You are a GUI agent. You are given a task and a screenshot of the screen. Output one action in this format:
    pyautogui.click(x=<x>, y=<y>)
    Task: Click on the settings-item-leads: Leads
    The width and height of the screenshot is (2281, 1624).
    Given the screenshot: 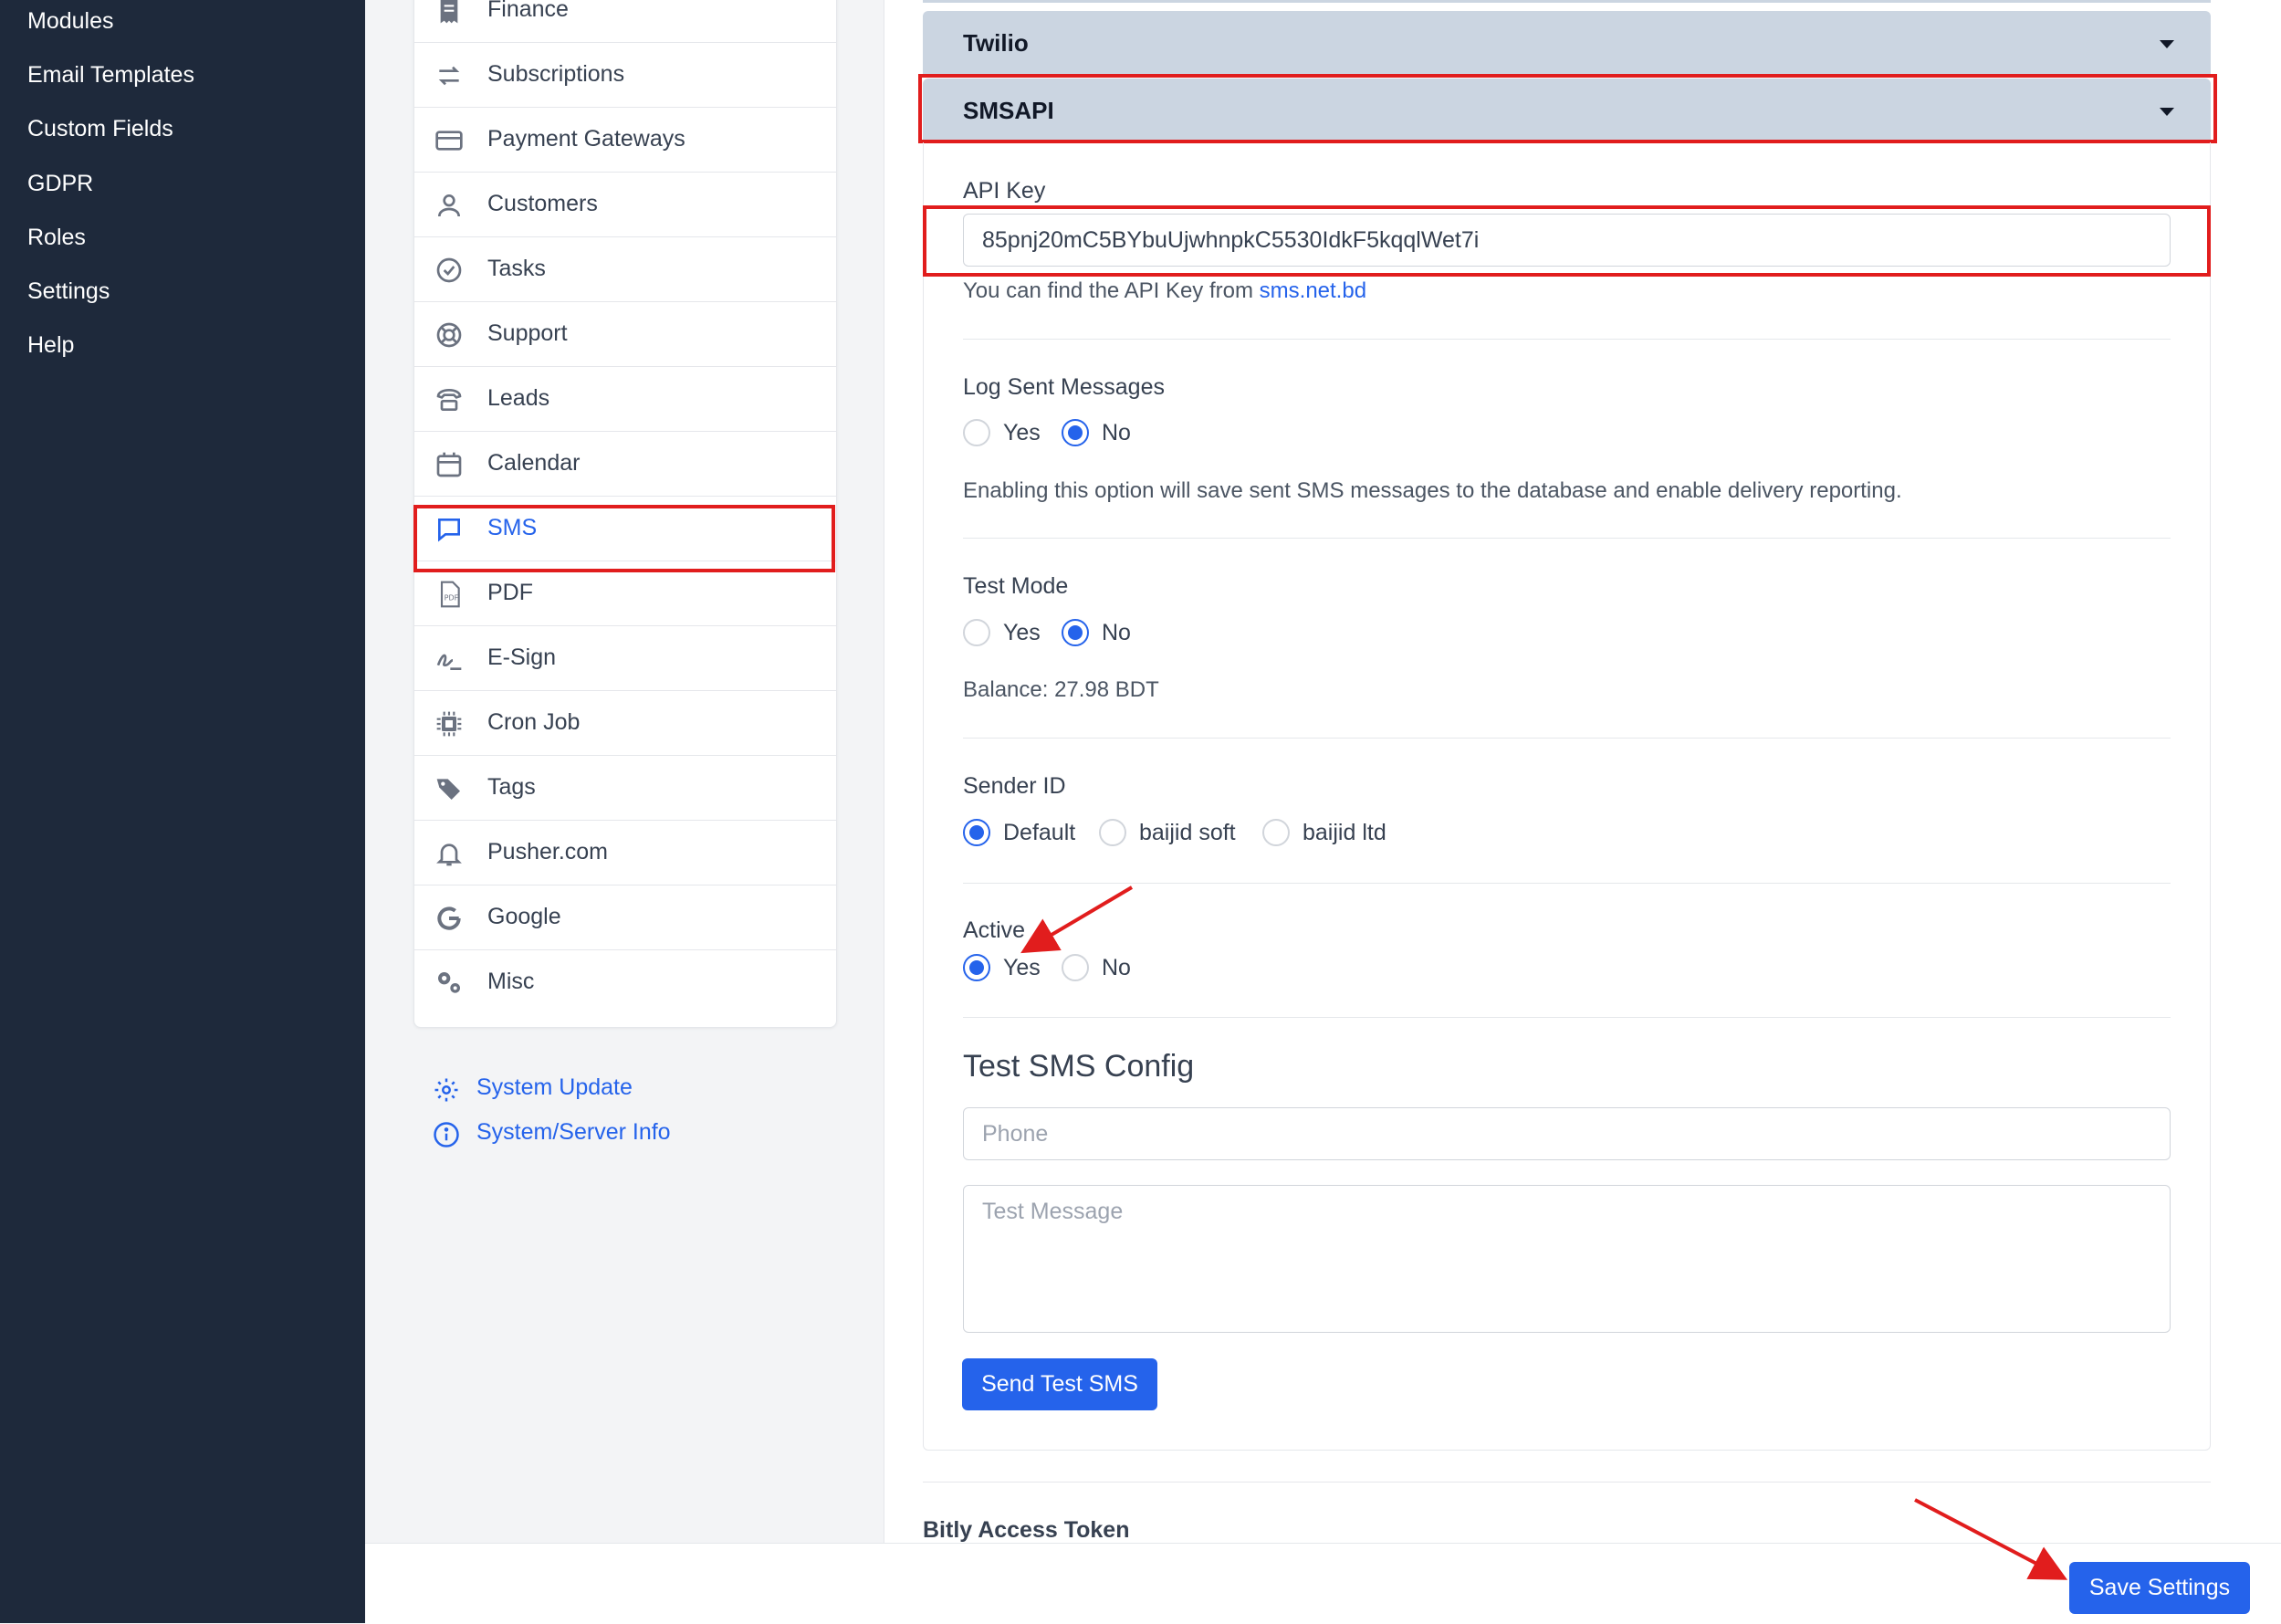 What is the action you would take?
    pyautogui.click(x=625, y=399)
    